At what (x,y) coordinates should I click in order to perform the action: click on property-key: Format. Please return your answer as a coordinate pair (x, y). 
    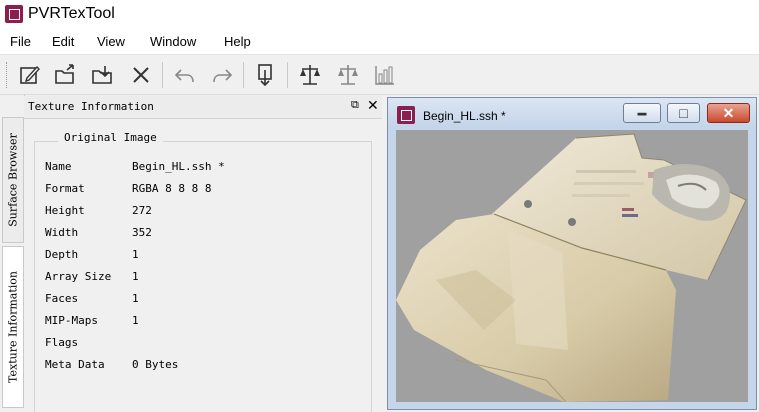
    Looking at the image, I should click on (65, 188).